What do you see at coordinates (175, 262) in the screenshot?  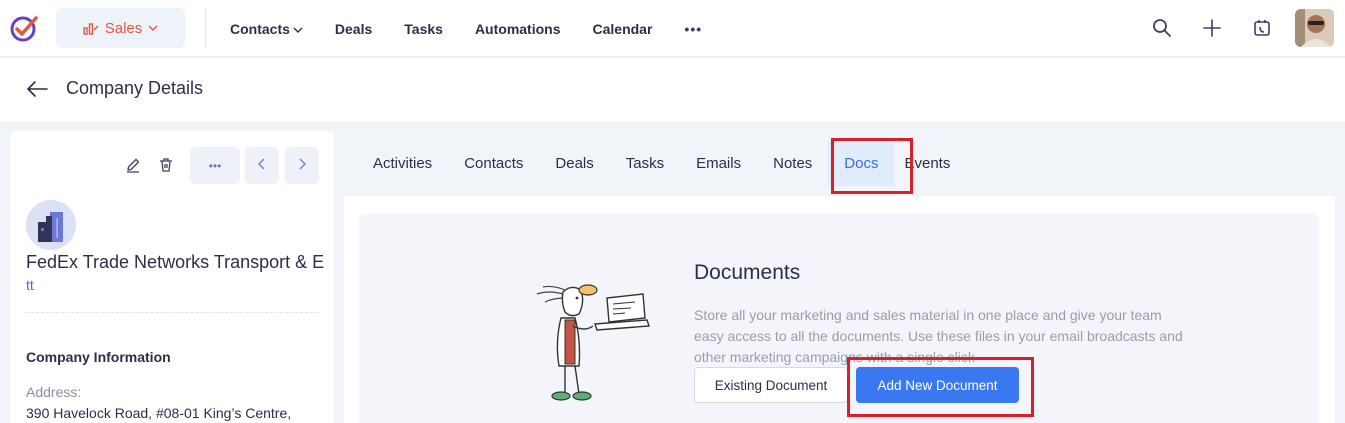 I see `company-name: FedEx Trade Networks Transport & E` at bounding box center [175, 262].